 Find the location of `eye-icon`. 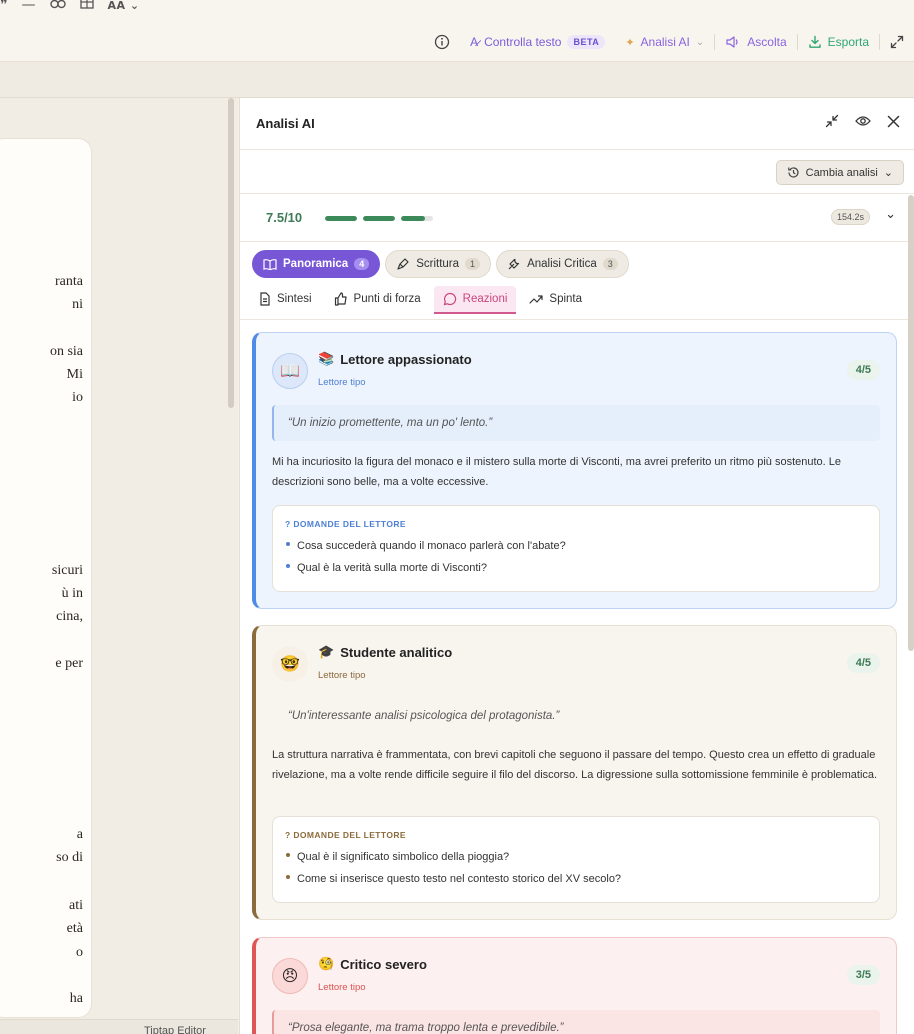

eye-icon is located at coordinates (863, 123).